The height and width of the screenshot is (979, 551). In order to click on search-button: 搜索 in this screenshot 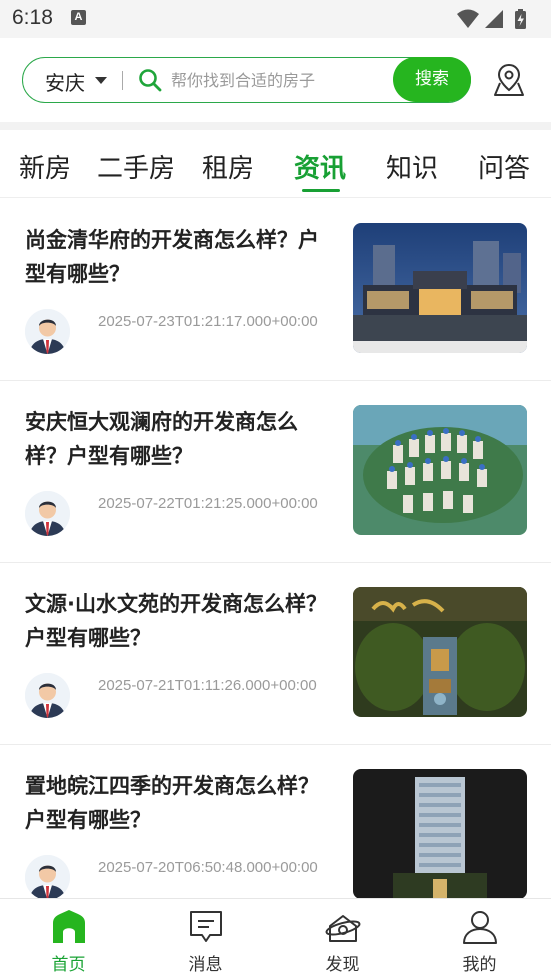, I will do `click(432, 79)`.